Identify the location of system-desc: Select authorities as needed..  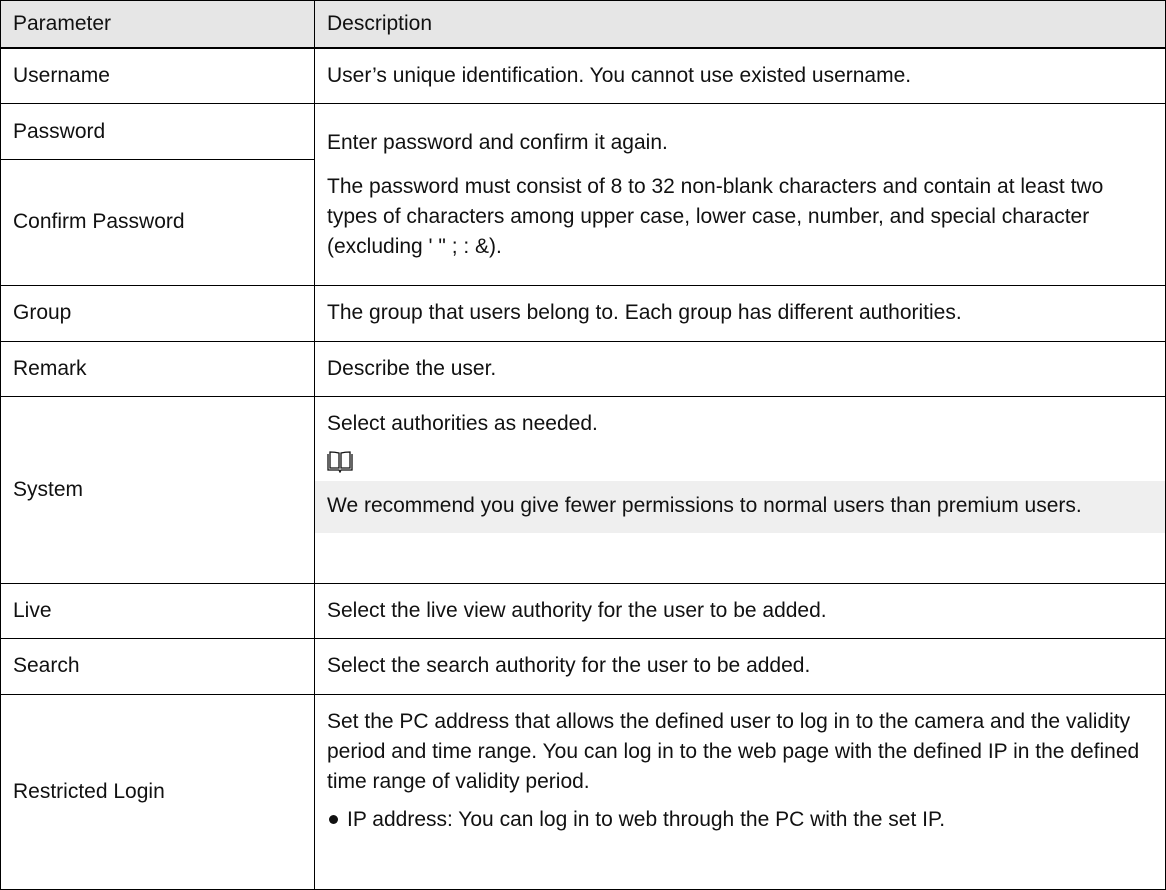
(462, 423).